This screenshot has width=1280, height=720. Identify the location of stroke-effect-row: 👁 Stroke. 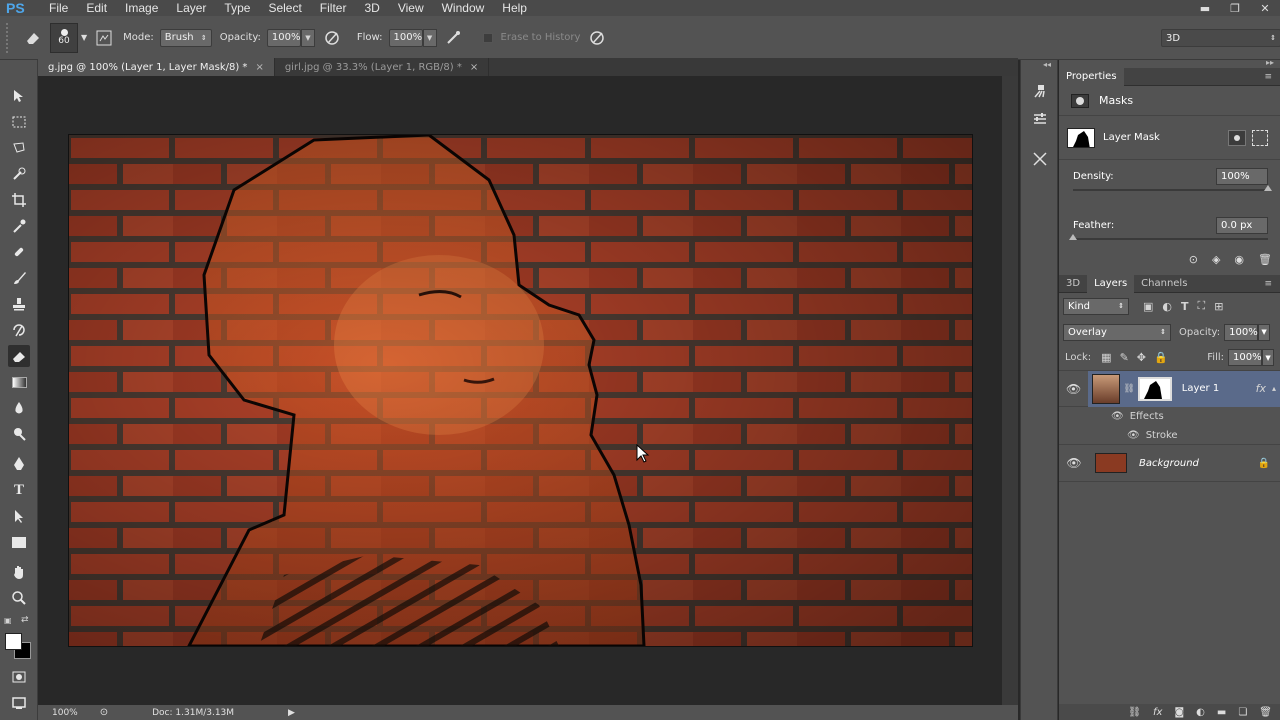
(1169, 435).